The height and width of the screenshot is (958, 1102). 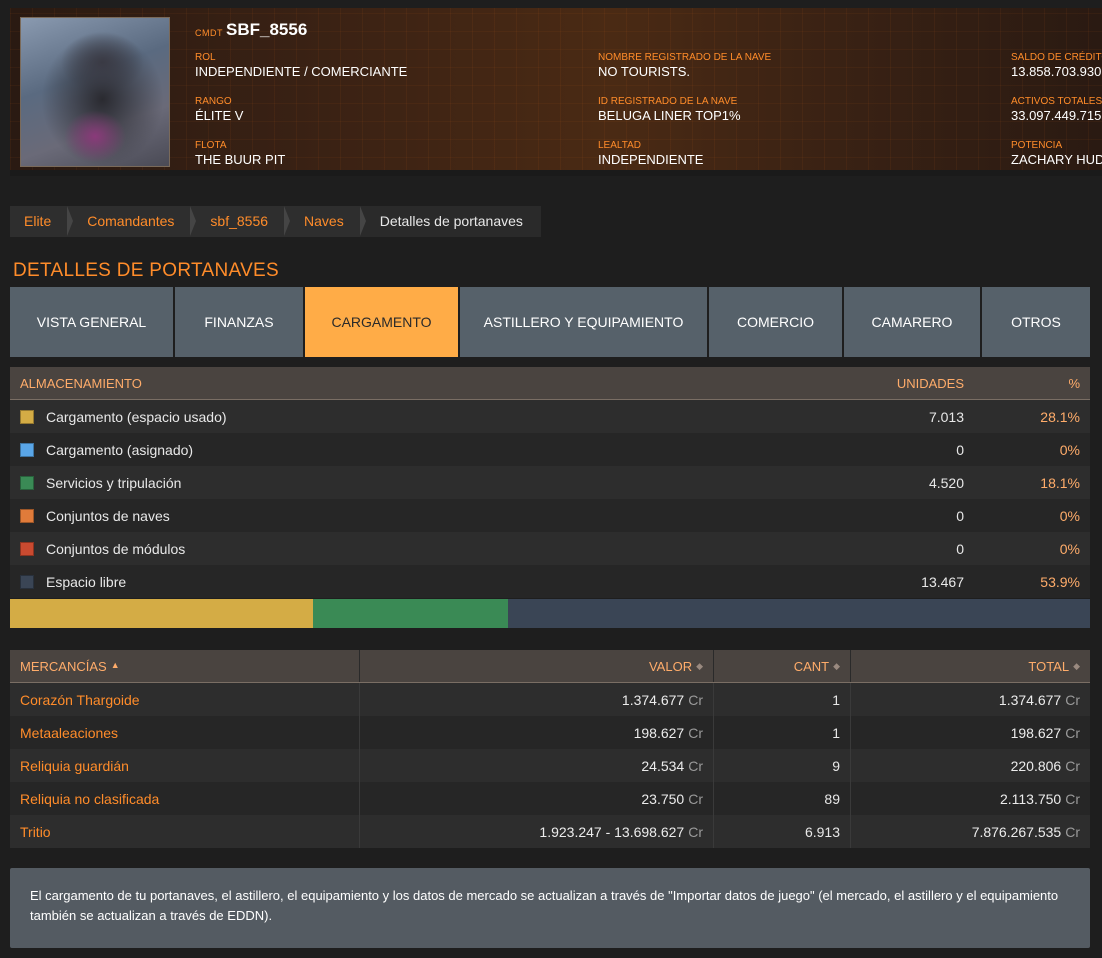 What do you see at coordinates (781, 666) in the screenshot?
I see `goods-header-qty: CANT ◆` at bounding box center [781, 666].